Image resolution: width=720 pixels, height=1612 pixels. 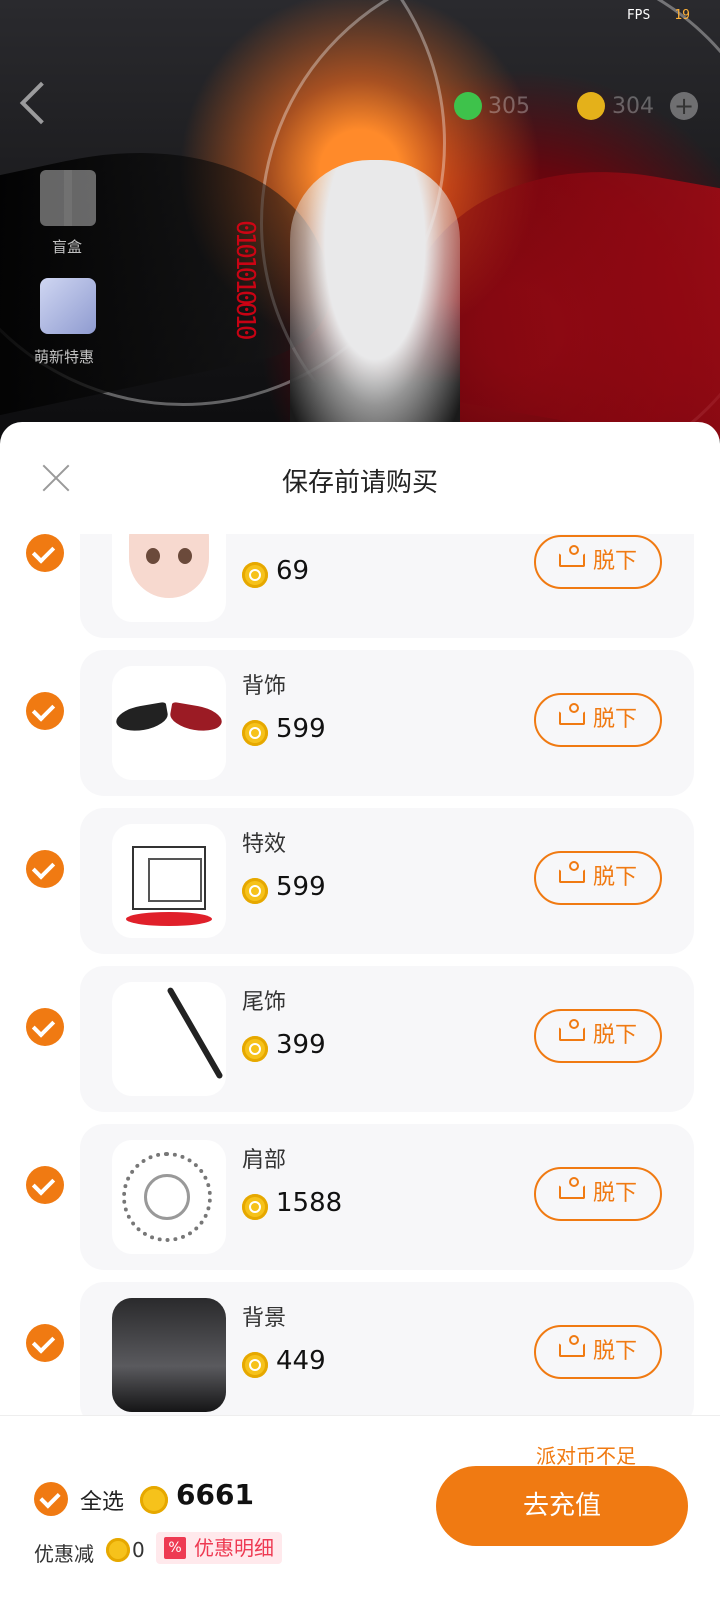 What do you see at coordinates (684, 106) in the screenshot?
I see `add-coins-button: +` at bounding box center [684, 106].